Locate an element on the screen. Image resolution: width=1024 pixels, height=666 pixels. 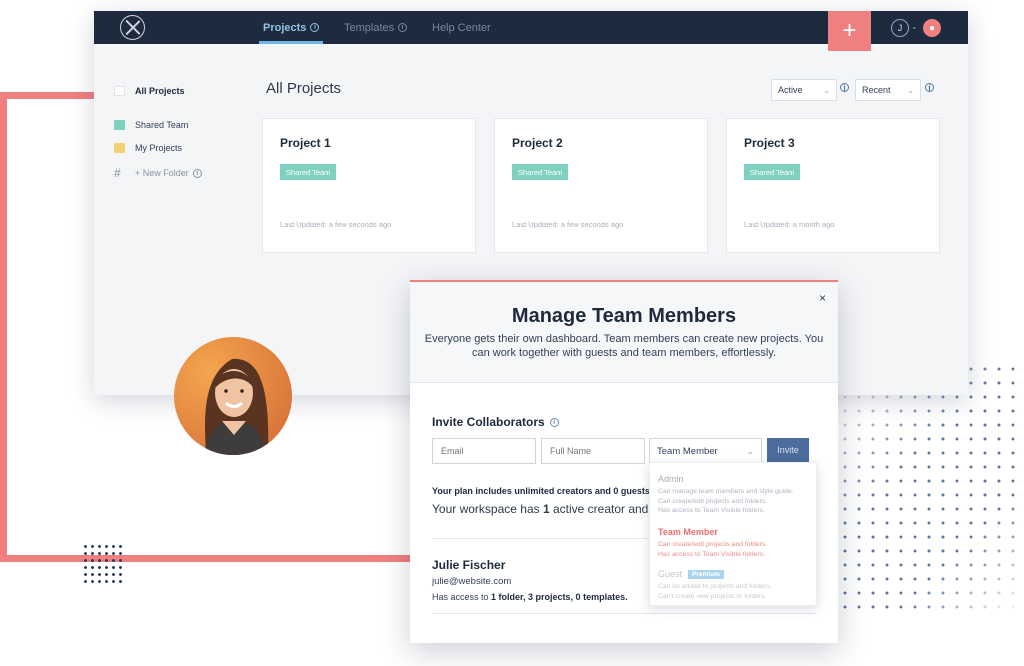
nav-tab-templates: Templates i is located at coordinates (376, 27).